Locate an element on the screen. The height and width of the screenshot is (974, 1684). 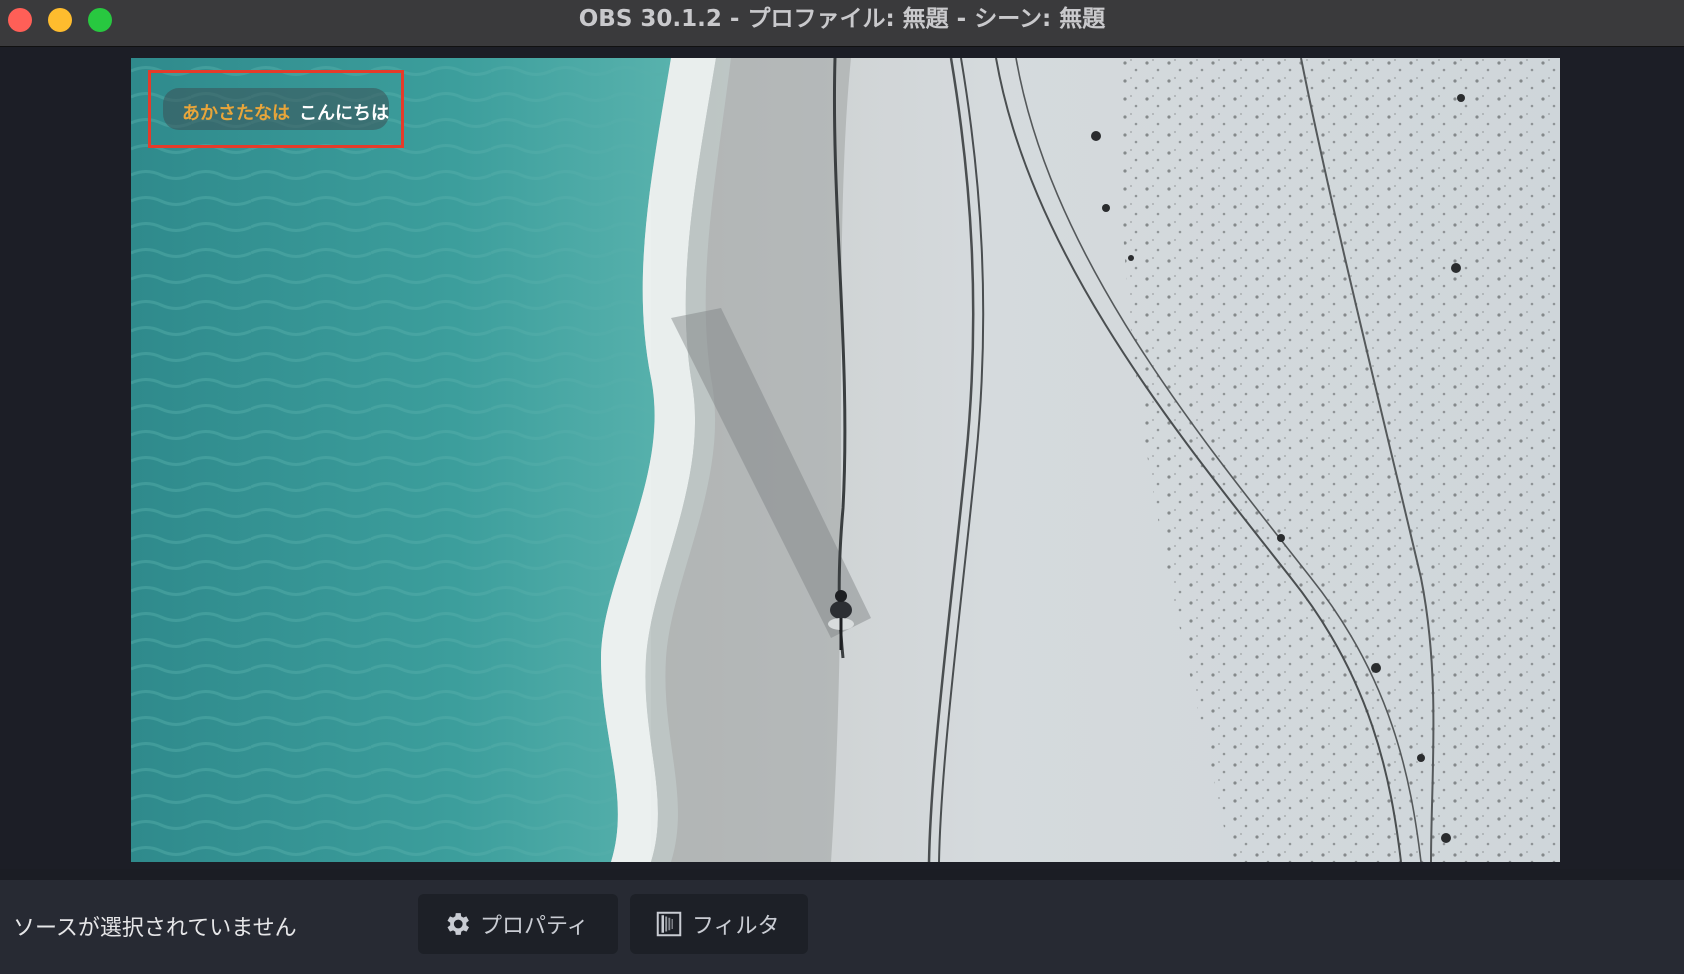
text-source-label-b: こんにちは is located at coordinates (344, 113).